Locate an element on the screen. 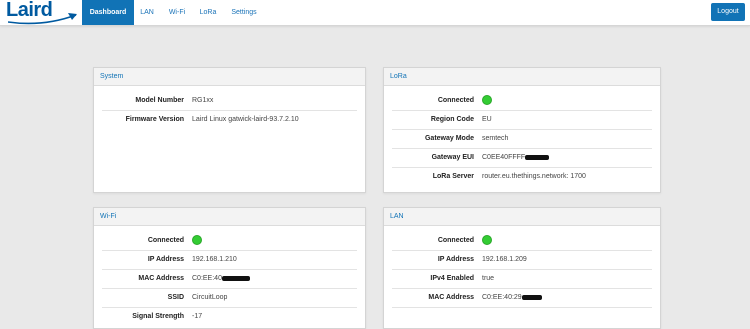 The width and height of the screenshot is (750, 329). gateway-eui-redaction is located at coordinates (537, 157).